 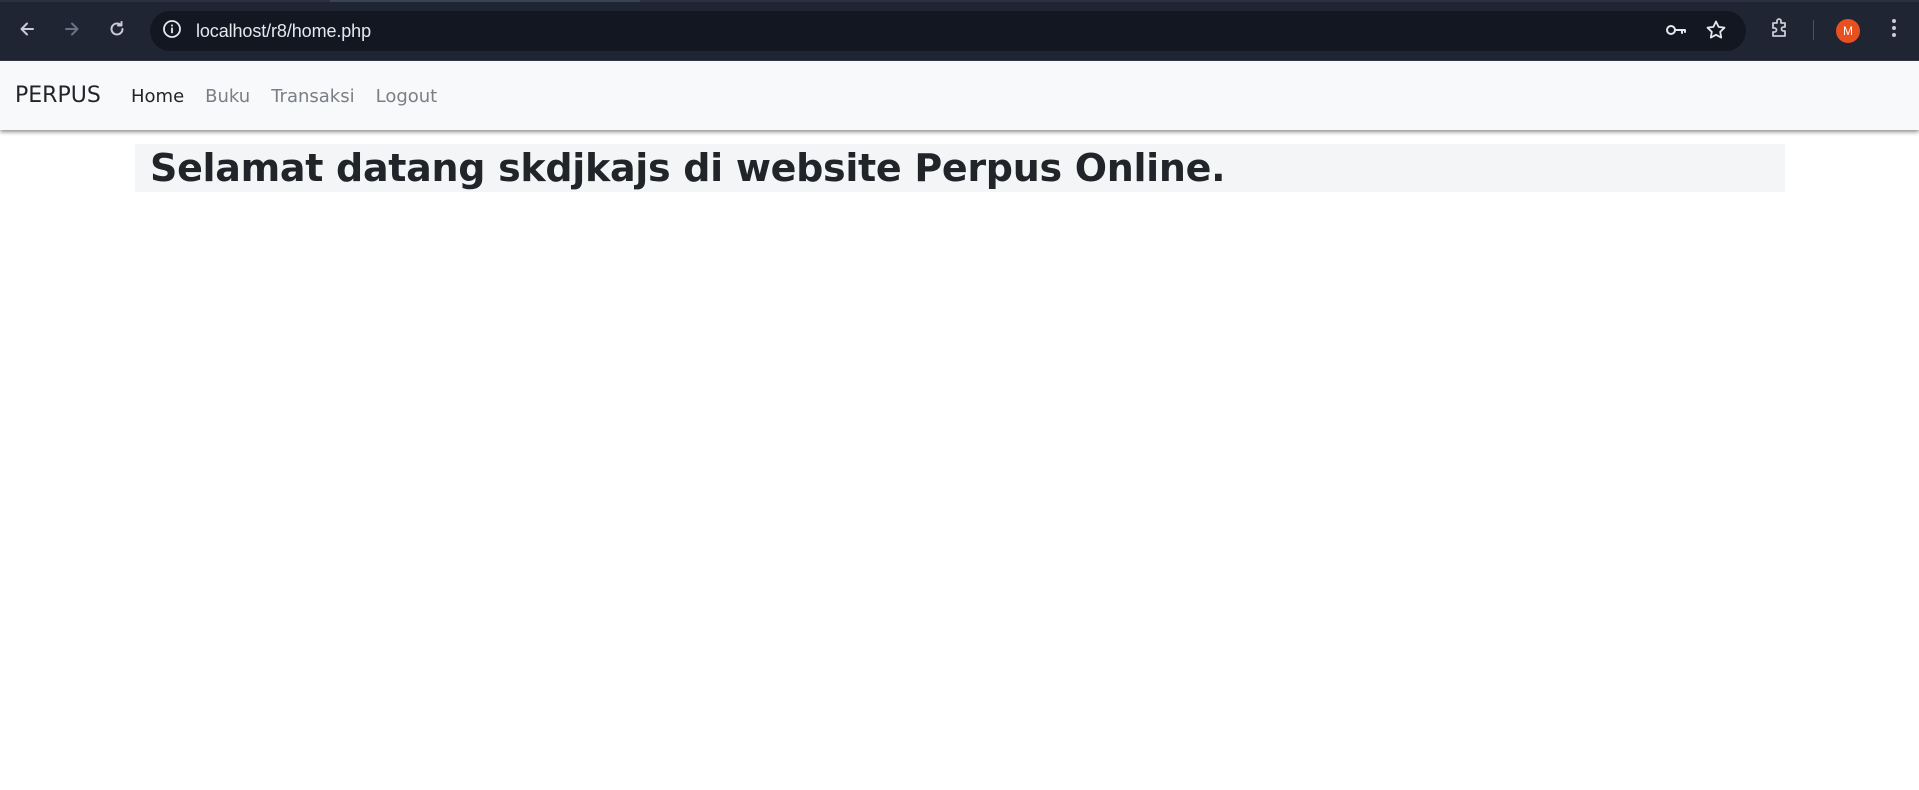 I want to click on star-icon, so click(x=1716, y=32).